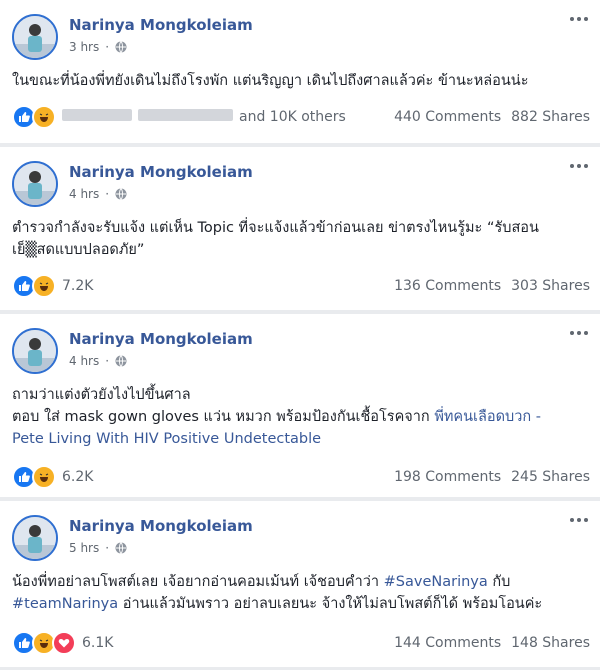 The width and height of the screenshot is (600, 670). What do you see at coordinates (64, 643) in the screenshot?
I see `love-icon` at bounding box center [64, 643].